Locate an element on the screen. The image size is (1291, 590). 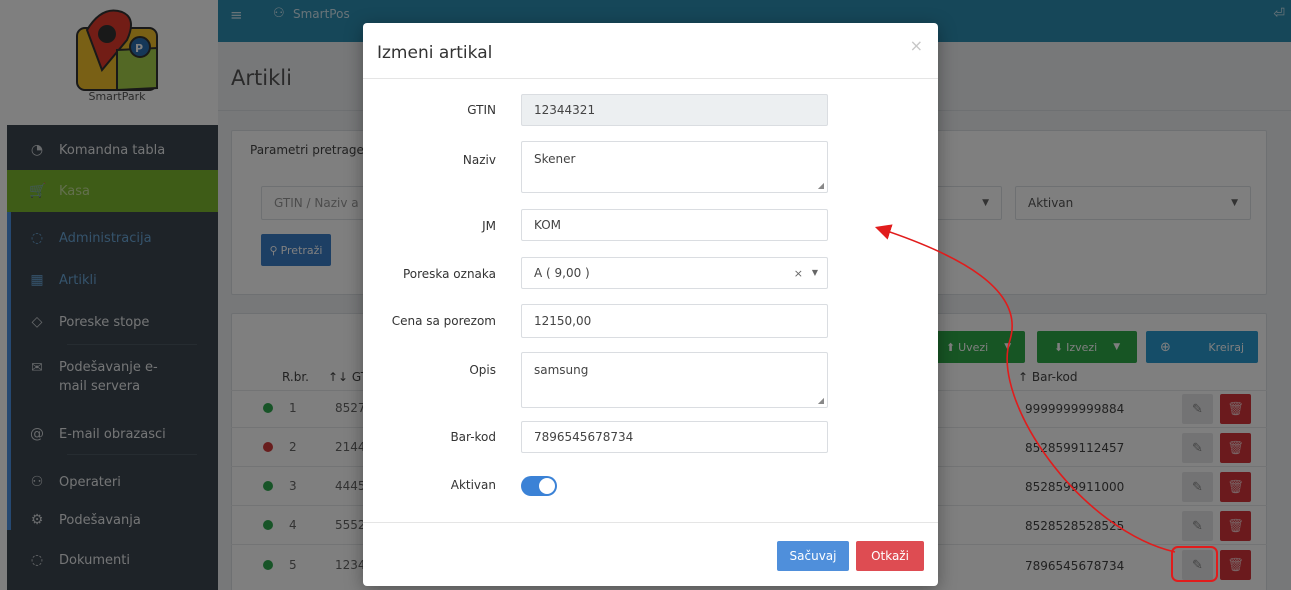
desc-field: samsung ◢ is located at coordinates (674, 380).